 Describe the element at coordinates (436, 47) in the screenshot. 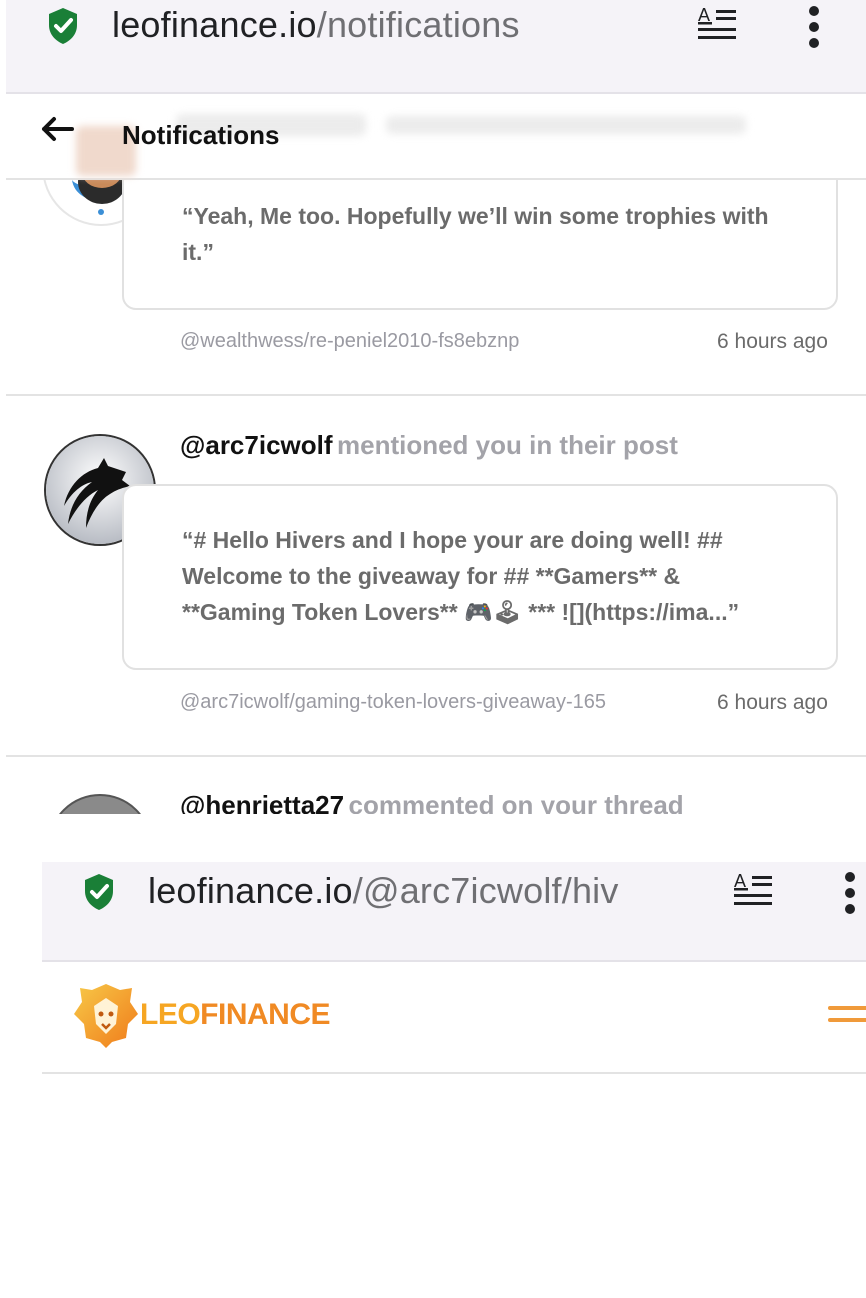

I see `browser-address-bar: leofinance.io/notifications A` at that location.